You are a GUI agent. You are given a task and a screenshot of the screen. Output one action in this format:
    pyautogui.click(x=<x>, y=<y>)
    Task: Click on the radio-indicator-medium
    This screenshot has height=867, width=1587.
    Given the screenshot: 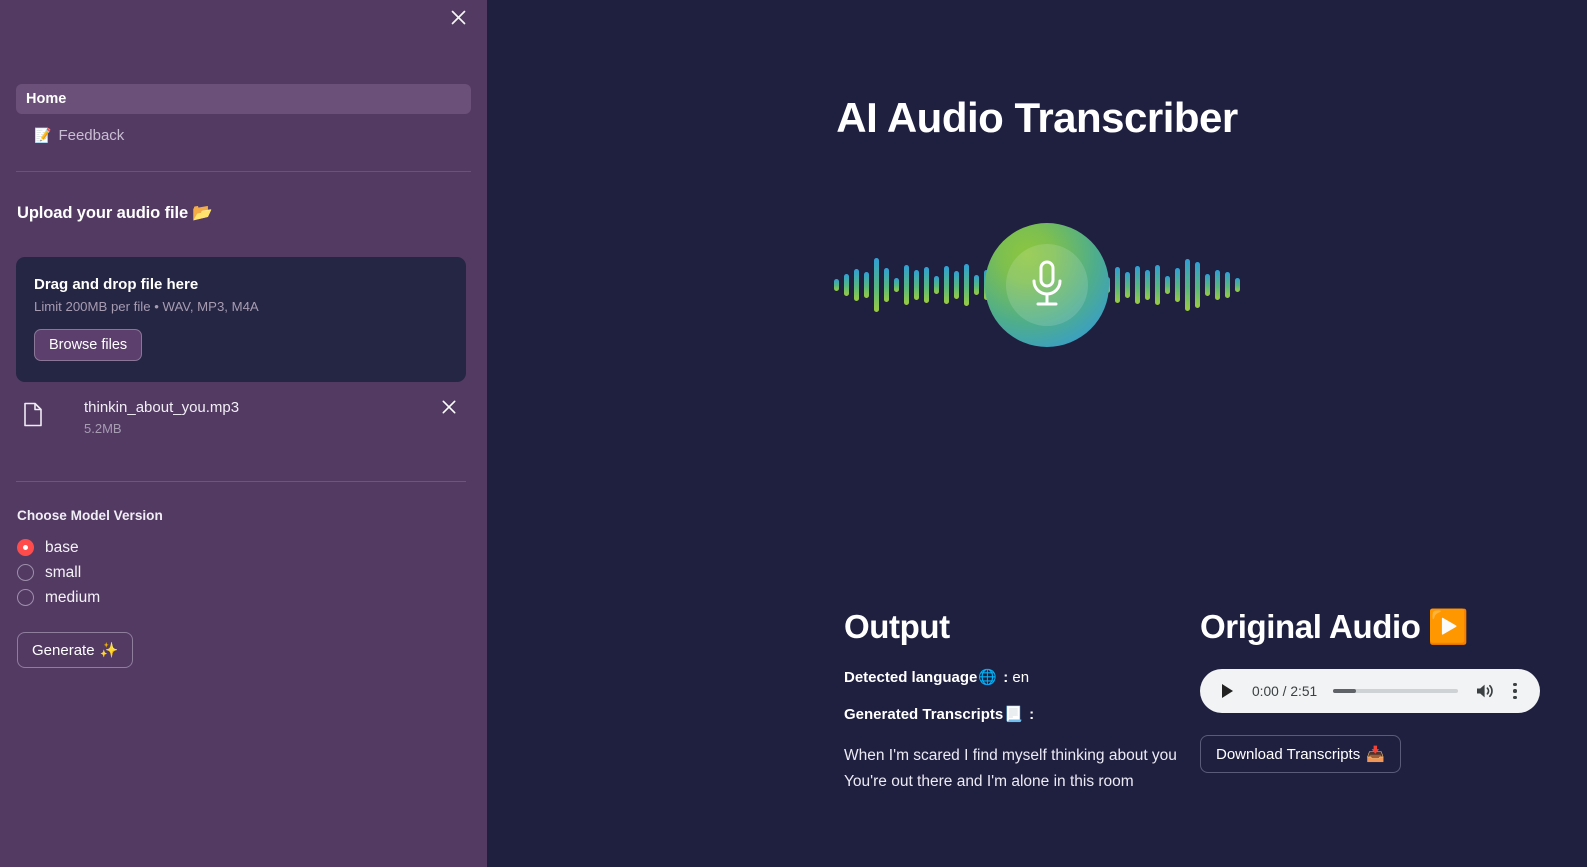 What is the action you would take?
    pyautogui.click(x=25, y=597)
    